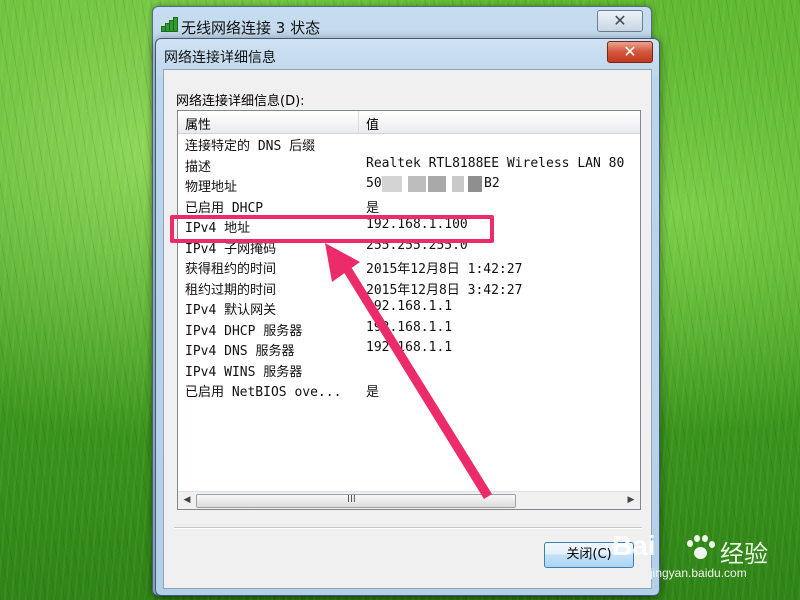 The height and width of the screenshot is (600, 800). Describe the element at coordinates (706, 565) in the screenshot. I see `baidu-watermark: Bai 经验 jingyan.baidu.com` at that location.